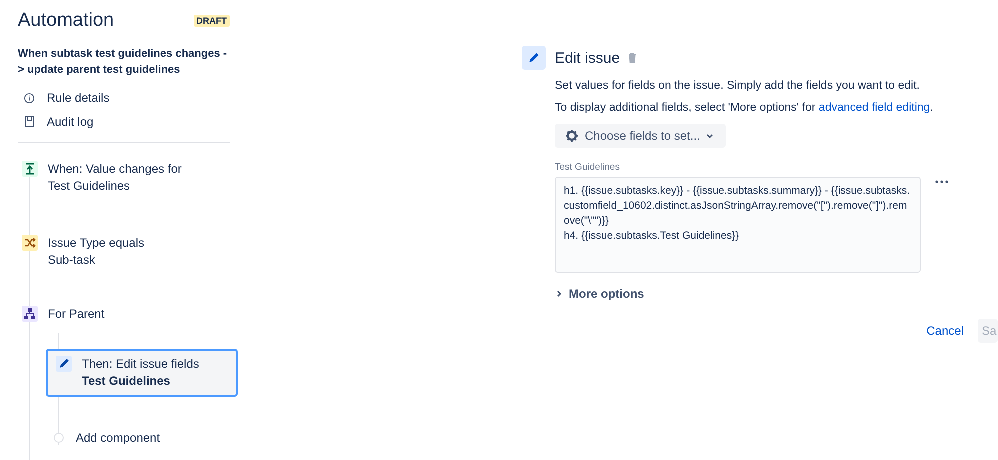 The height and width of the screenshot is (460, 998). What do you see at coordinates (710, 136) in the screenshot?
I see `chevron-down-icon` at bounding box center [710, 136].